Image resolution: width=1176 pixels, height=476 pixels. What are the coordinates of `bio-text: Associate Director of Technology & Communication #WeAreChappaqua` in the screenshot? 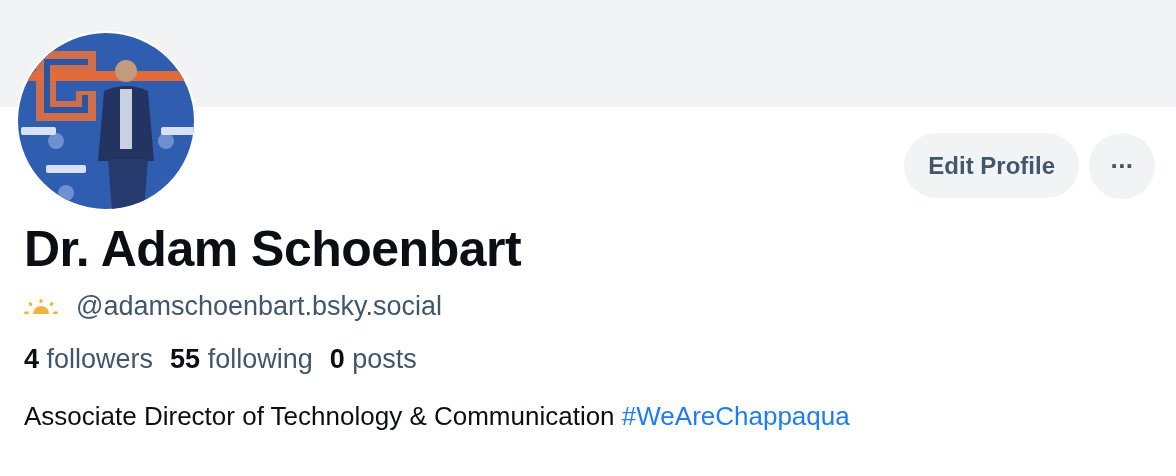 It's located at (437, 416).